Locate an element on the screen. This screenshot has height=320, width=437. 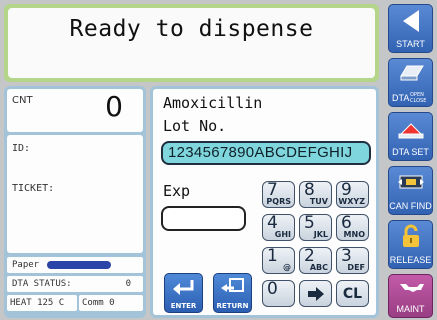
counter-box: CNT 0 is located at coordinates (75, 110).